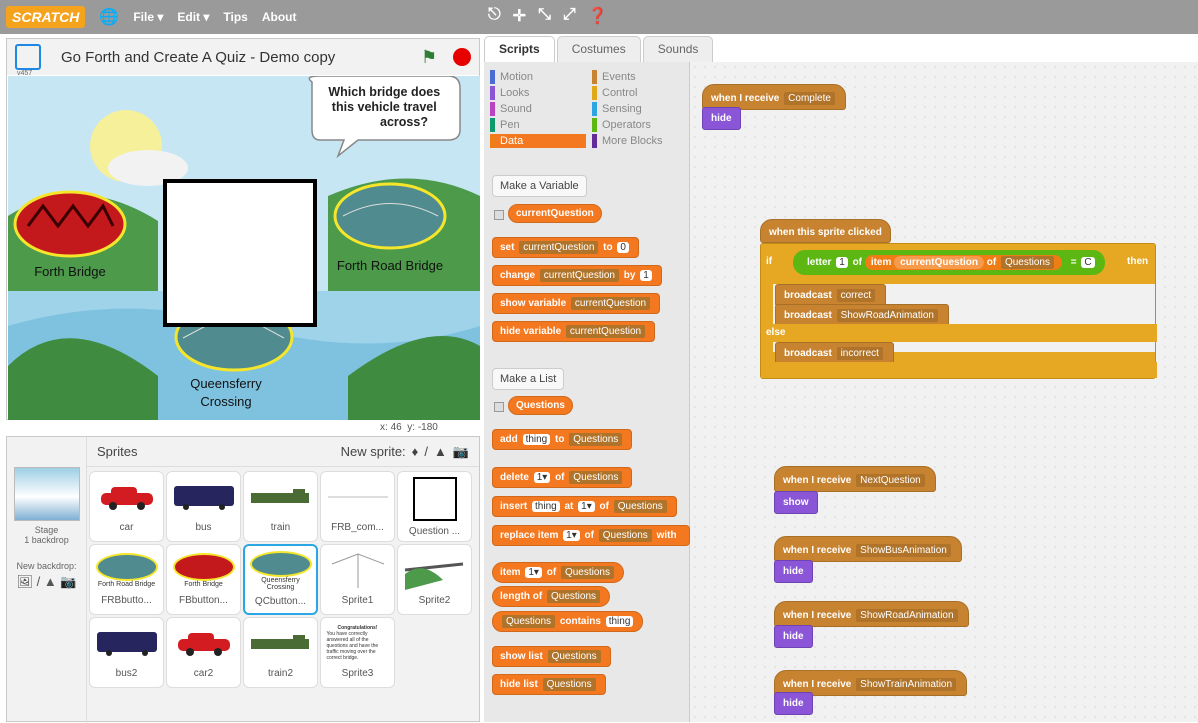 The height and width of the screenshot is (723, 1198). I want to click on menu-about: About, so click(279, 17).